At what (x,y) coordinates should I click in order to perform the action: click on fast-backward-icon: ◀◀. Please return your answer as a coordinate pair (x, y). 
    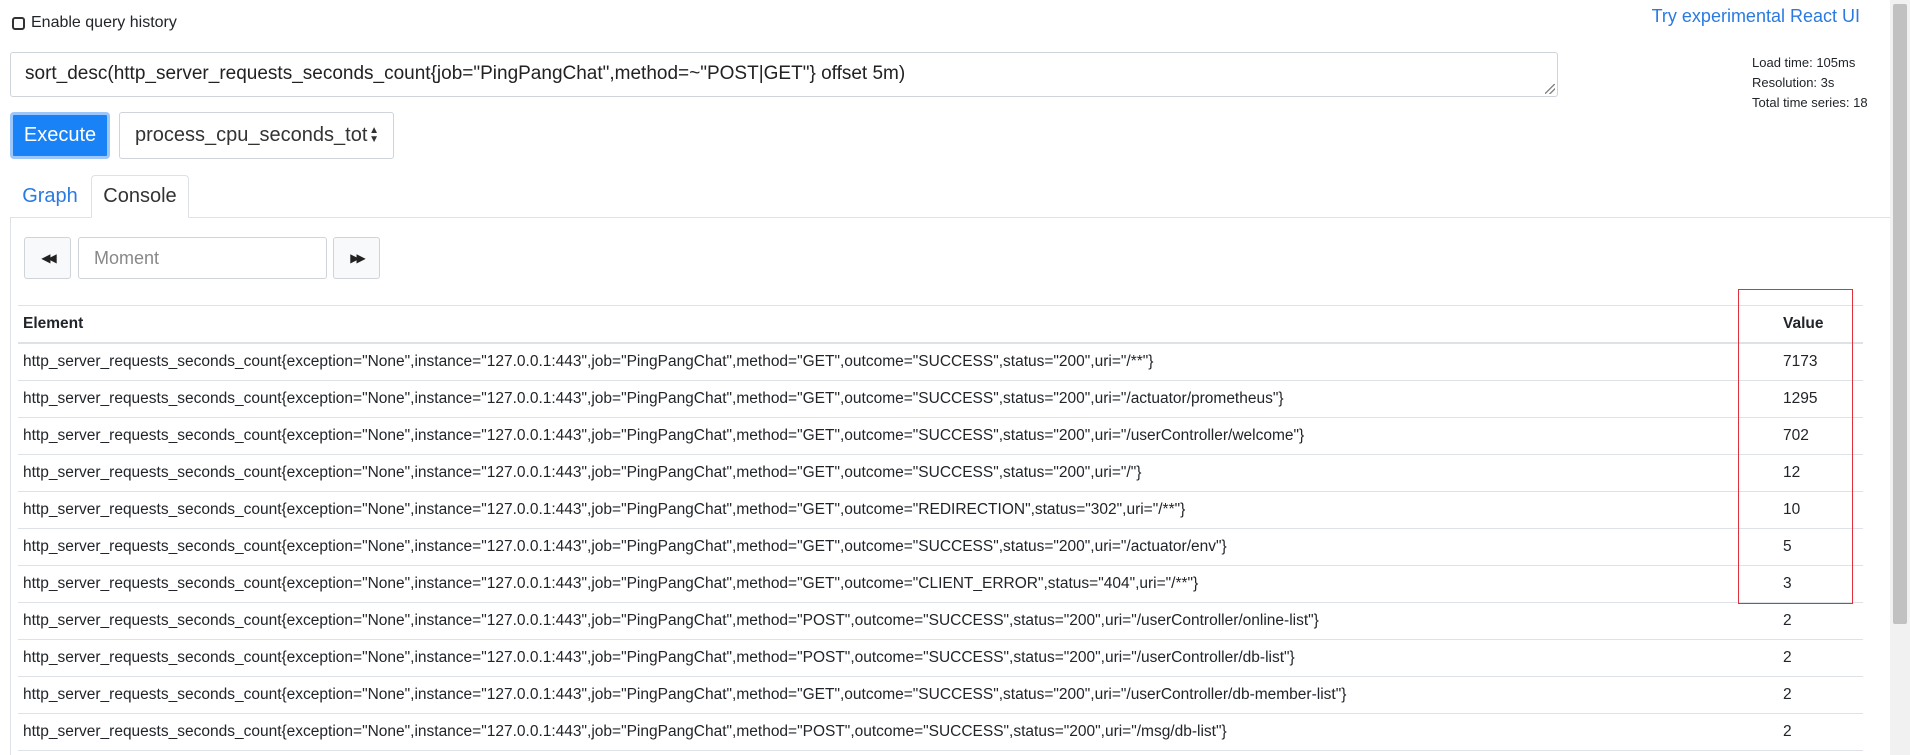
    Looking at the image, I should click on (49, 258).